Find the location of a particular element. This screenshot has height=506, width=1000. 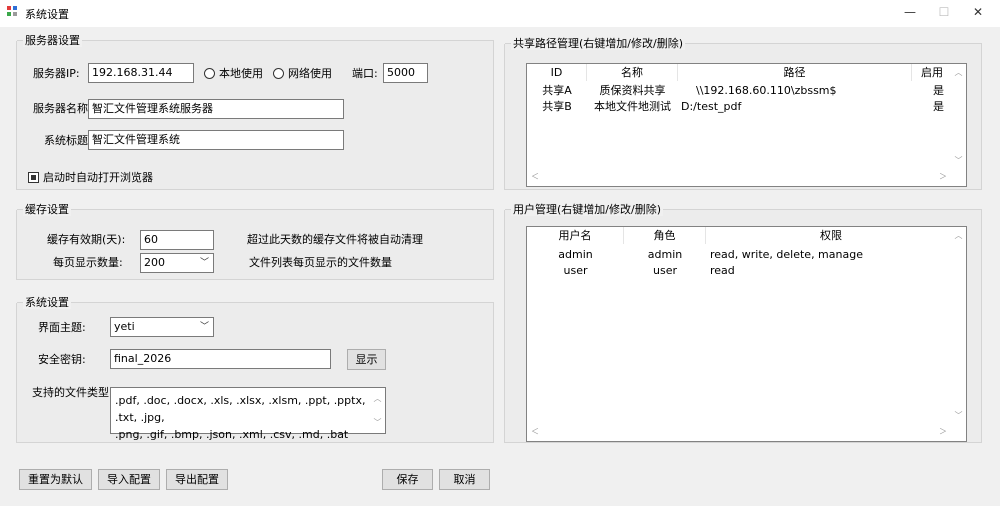

reset-defaults-button: 重置为默认 is located at coordinates (55, 479).